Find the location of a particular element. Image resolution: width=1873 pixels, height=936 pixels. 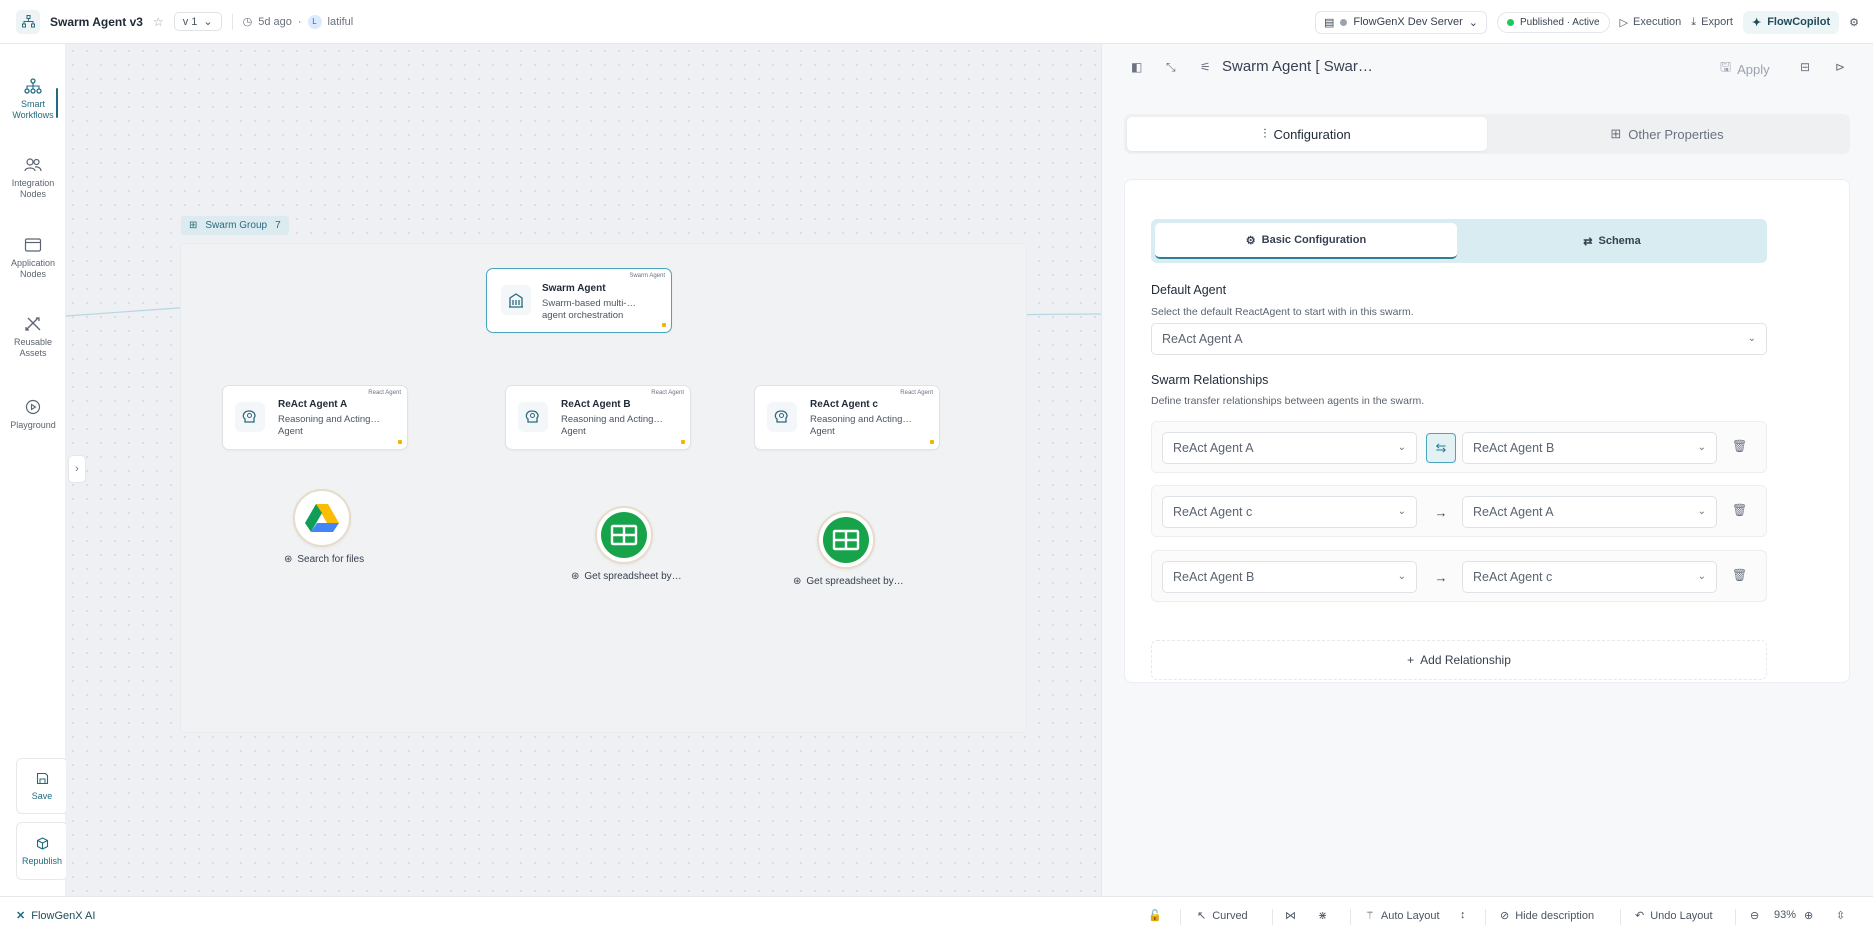

google-drive-icon is located at coordinates (322, 518).